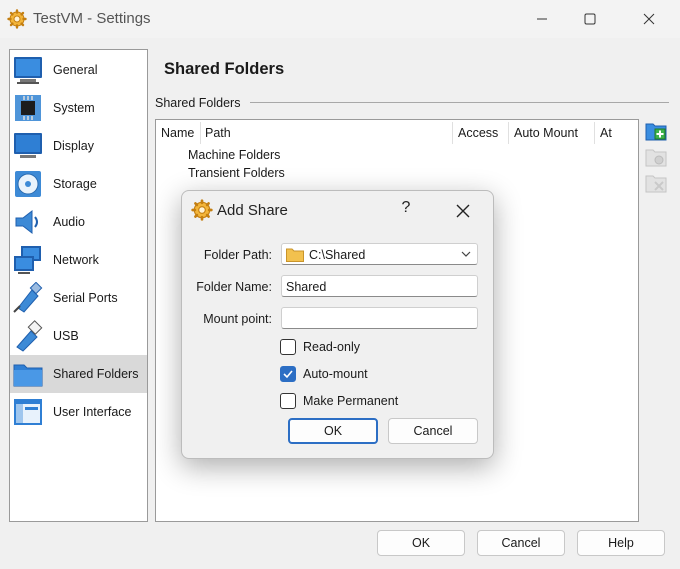 Image resolution: width=680 pixels, height=569 pixels. Describe the element at coordinates (237, 255) in the screenshot. I see `folder-path-label: Folder Path:` at that location.